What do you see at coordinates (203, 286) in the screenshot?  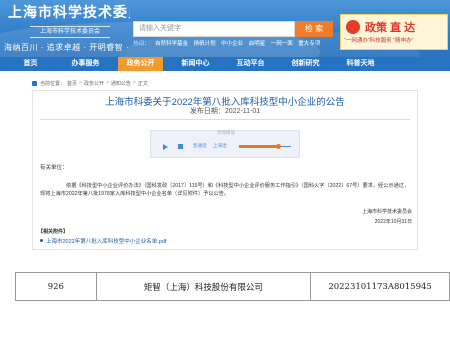 I see `table-cell-company: 矩智（上海）科技股份有限公司` at bounding box center [203, 286].